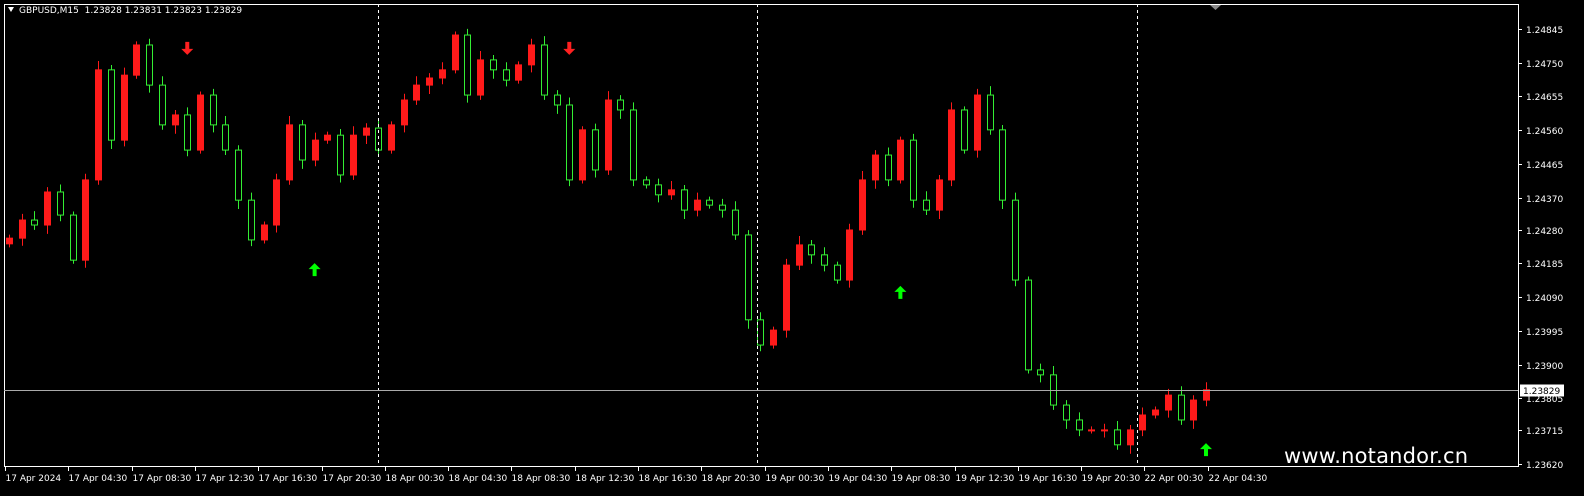  I want to click on y-tick-label: 1.24090, so click(1544, 299).